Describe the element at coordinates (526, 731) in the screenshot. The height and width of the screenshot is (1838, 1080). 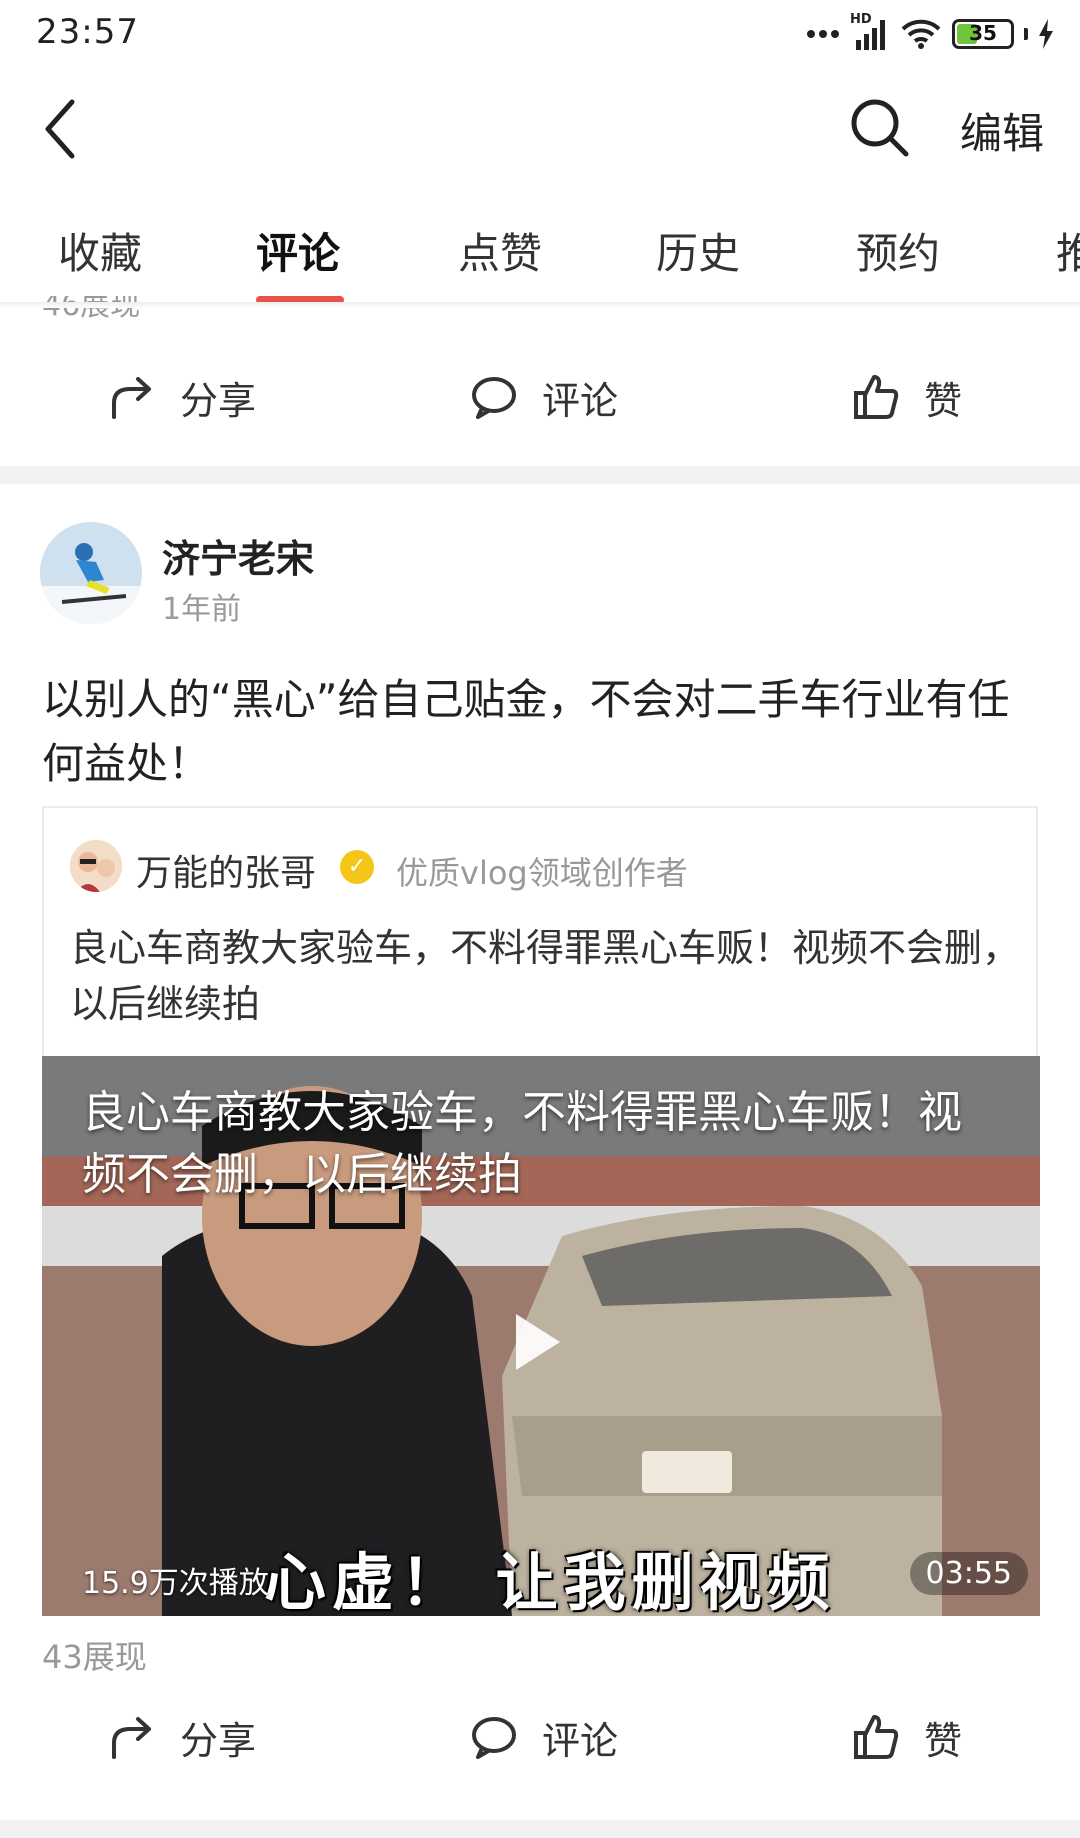
I see `post-text: 以别人的“黑心”给自己贴金，不会对二手车行业有任何益处！` at that location.